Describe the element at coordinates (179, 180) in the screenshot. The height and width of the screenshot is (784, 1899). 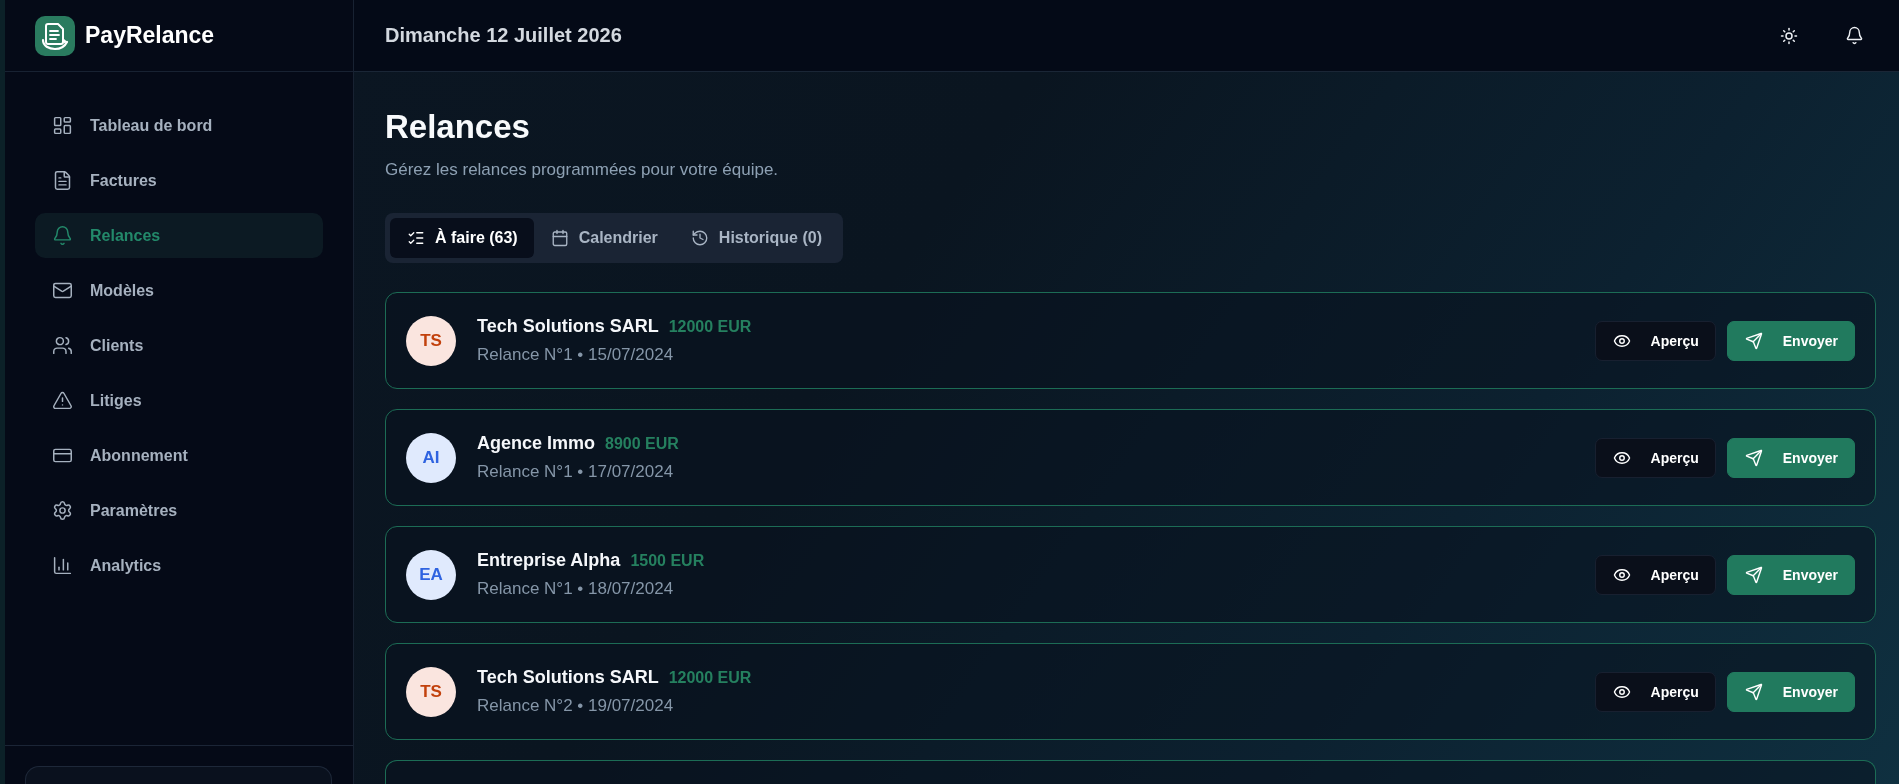
I see `sidebar-item: Factures` at that location.